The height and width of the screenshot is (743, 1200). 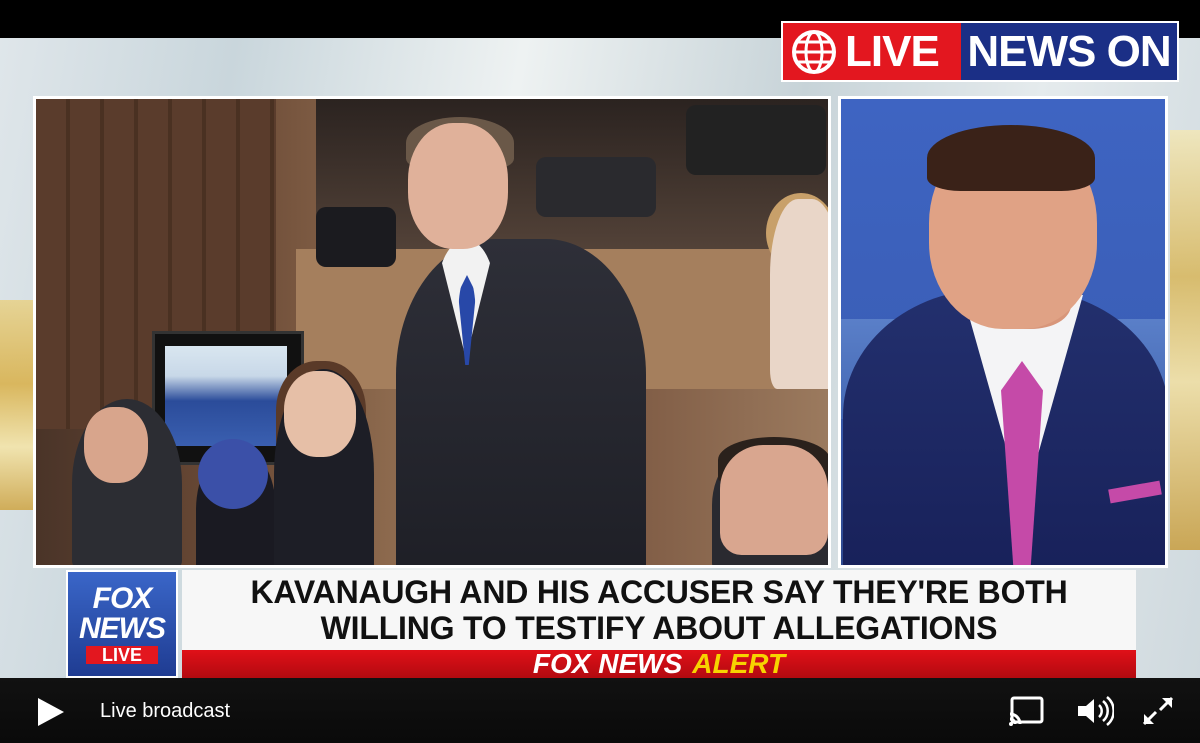 What do you see at coordinates (458, 186) in the screenshot?
I see `nominee-head` at bounding box center [458, 186].